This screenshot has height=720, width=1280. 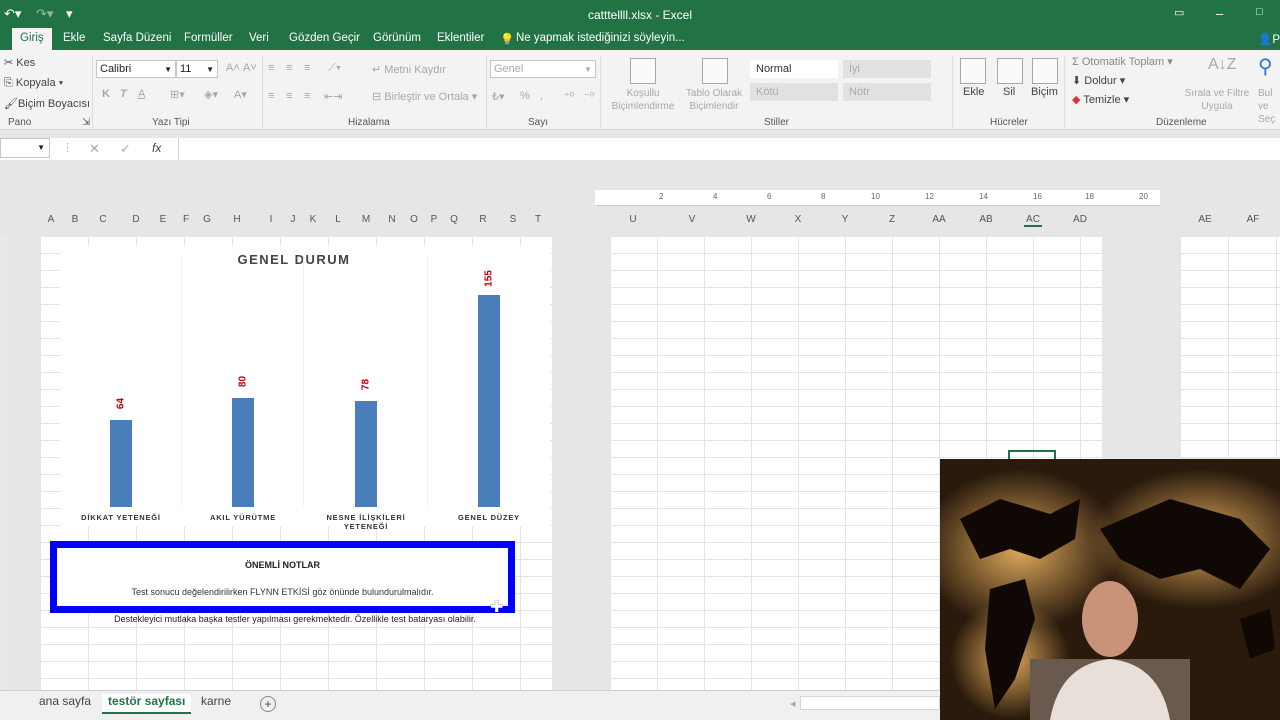 What do you see at coordinates (454, 219) in the screenshot?
I see `column-header: Q` at bounding box center [454, 219].